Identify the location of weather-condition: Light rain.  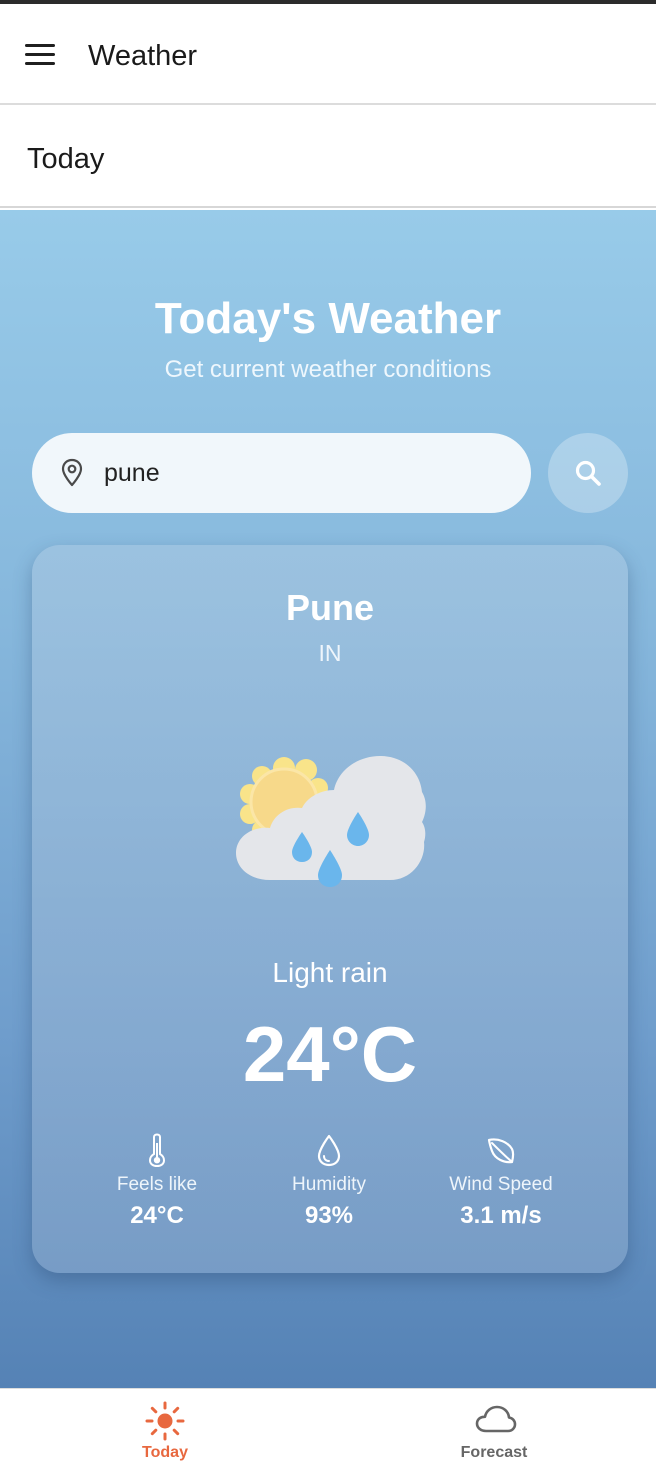
(330, 972).